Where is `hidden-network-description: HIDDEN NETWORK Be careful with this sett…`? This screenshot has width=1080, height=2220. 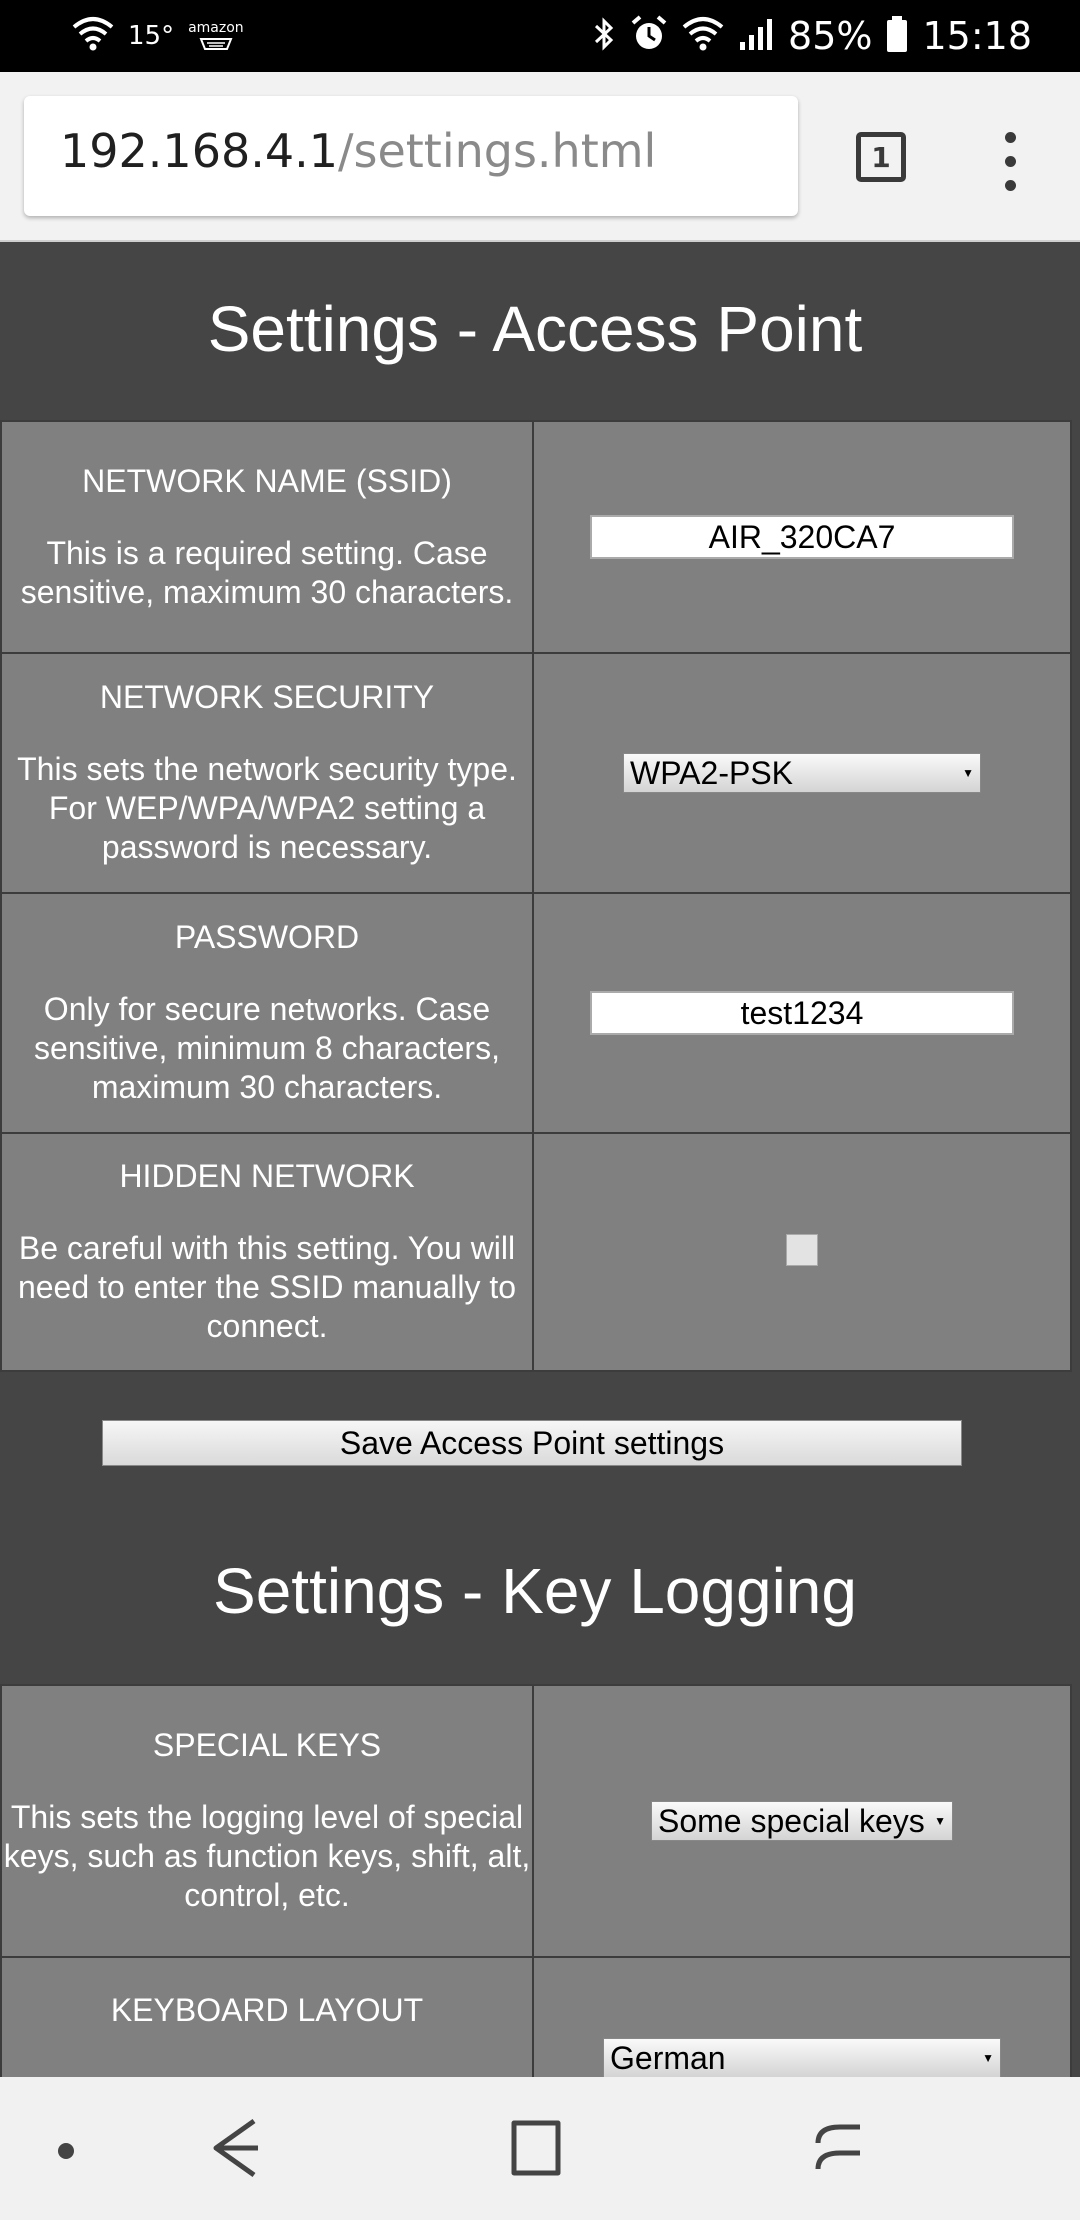 hidden-network-description: HIDDEN NETWORK Be careful with this sett… is located at coordinates (267, 1252).